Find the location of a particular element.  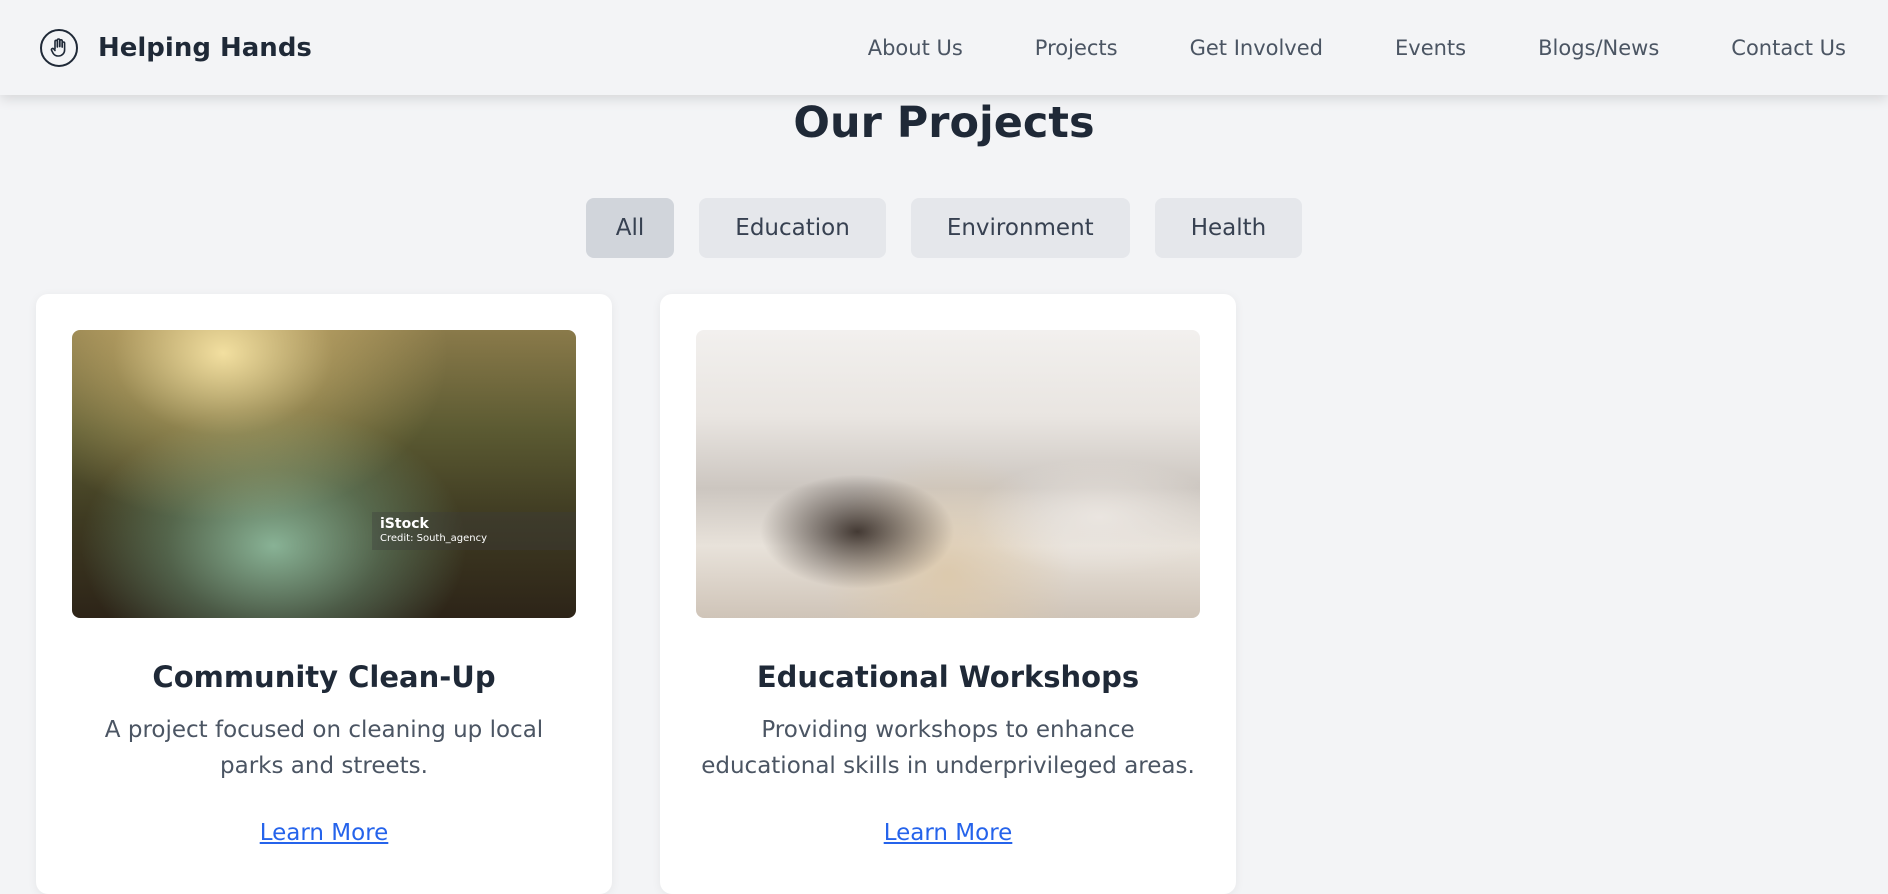

brand: Helping Hands is located at coordinates (176, 47).